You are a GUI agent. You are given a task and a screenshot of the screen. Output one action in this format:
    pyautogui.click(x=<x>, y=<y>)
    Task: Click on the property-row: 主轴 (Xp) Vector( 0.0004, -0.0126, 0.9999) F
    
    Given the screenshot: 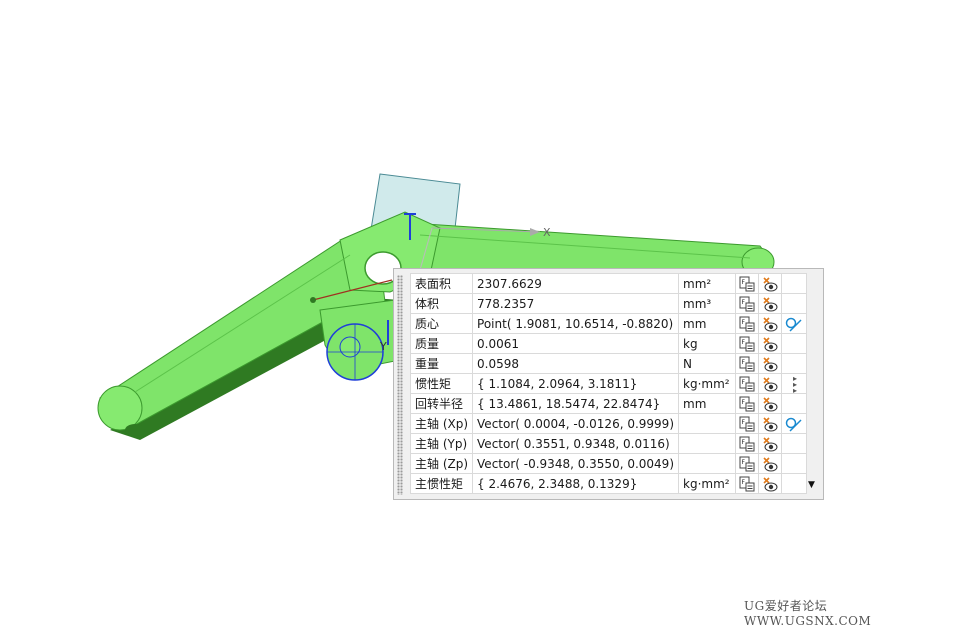 What is the action you would take?
    pyautogui.click(x=608, y=423)
    